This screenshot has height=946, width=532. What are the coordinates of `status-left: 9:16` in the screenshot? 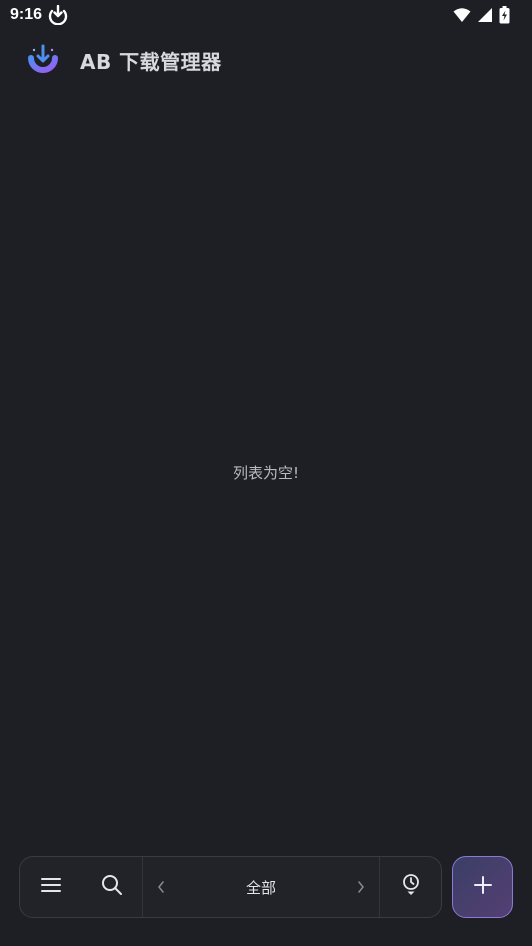 It's located at (39, 15).